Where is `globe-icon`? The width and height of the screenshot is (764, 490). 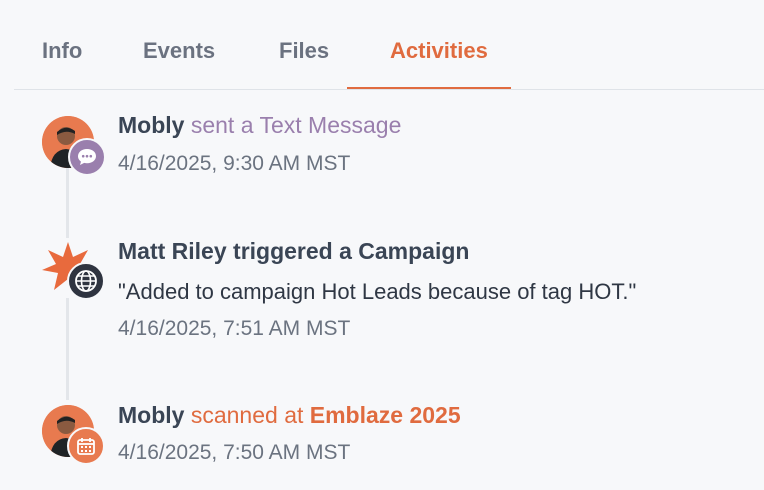
globe-icon is located at coordinates (86, 281).